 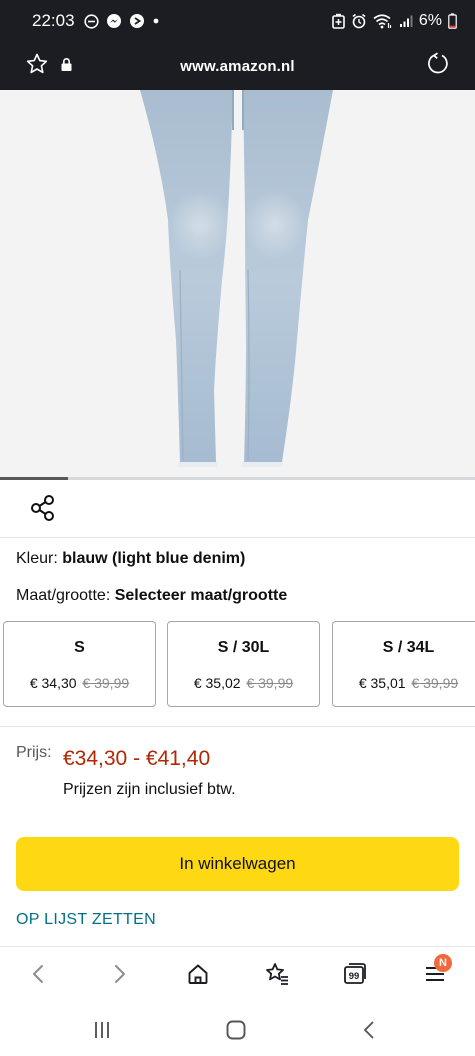 What do you see at coordinates (156, 21) in the screenshot?
I see `notification-dot-icon` at bounding box center [156, 21].